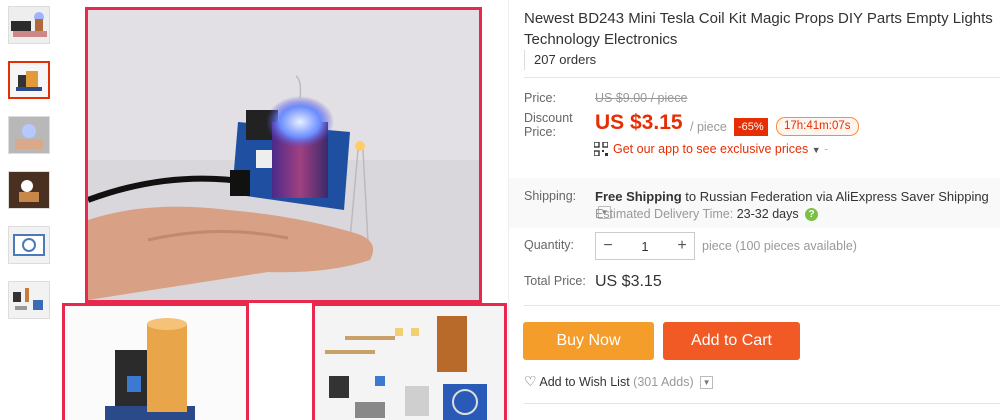 This screenshot has width=1000, height=420. I want to click on availability-text: piece (100 pieces available), so click(779, 246).